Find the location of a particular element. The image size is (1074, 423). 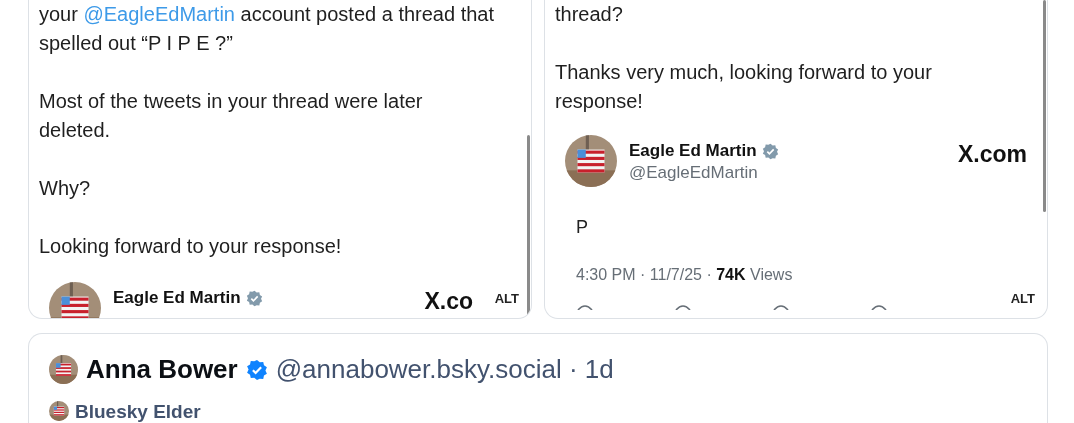

author-name: Anna Bower is located at coordinates (162, 369).